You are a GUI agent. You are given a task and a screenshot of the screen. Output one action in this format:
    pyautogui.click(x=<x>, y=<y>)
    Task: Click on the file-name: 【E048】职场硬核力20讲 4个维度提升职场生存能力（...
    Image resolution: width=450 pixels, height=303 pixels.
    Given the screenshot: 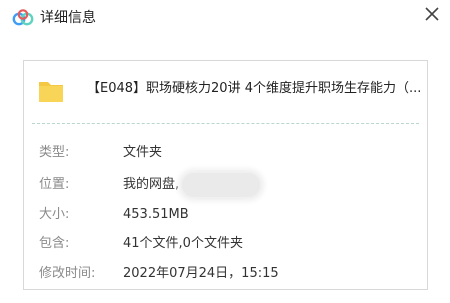 What is the action you would take?
    pyautogui.click(x=254, y=88)
    